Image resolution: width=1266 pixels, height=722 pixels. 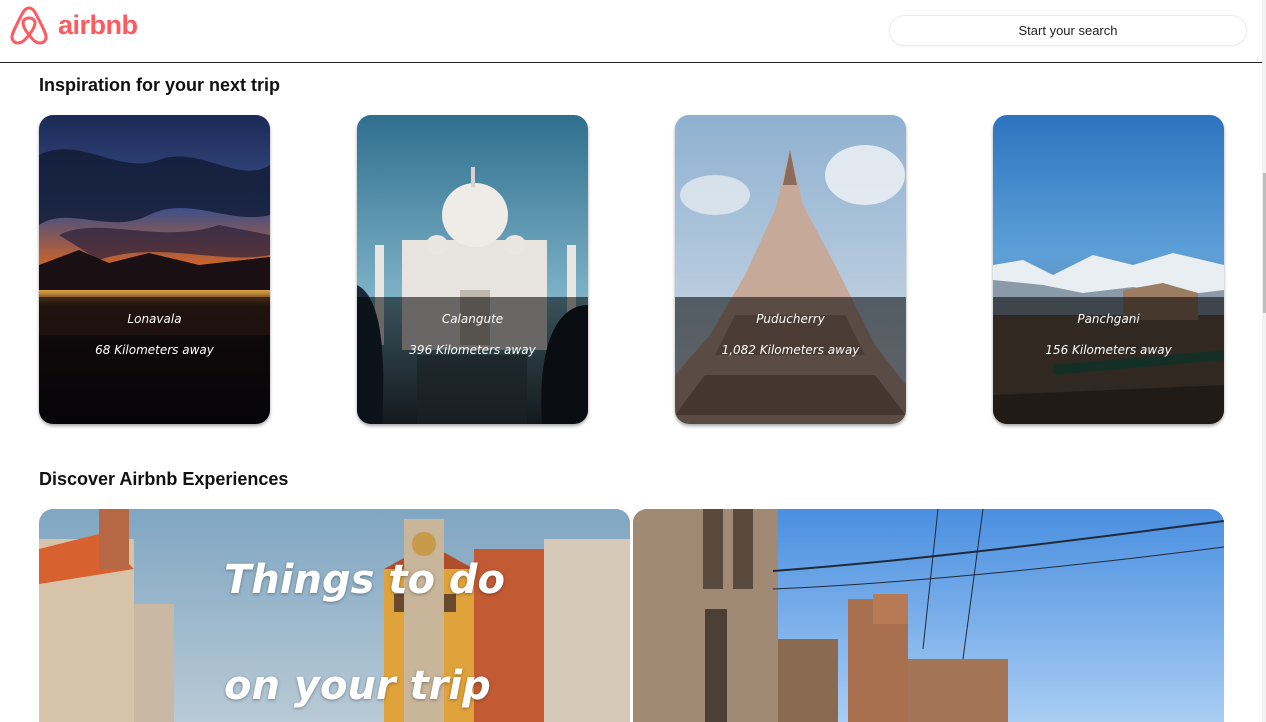 I want to click on experience-headline-line-1: Things to do, so click(x=364, y=580).